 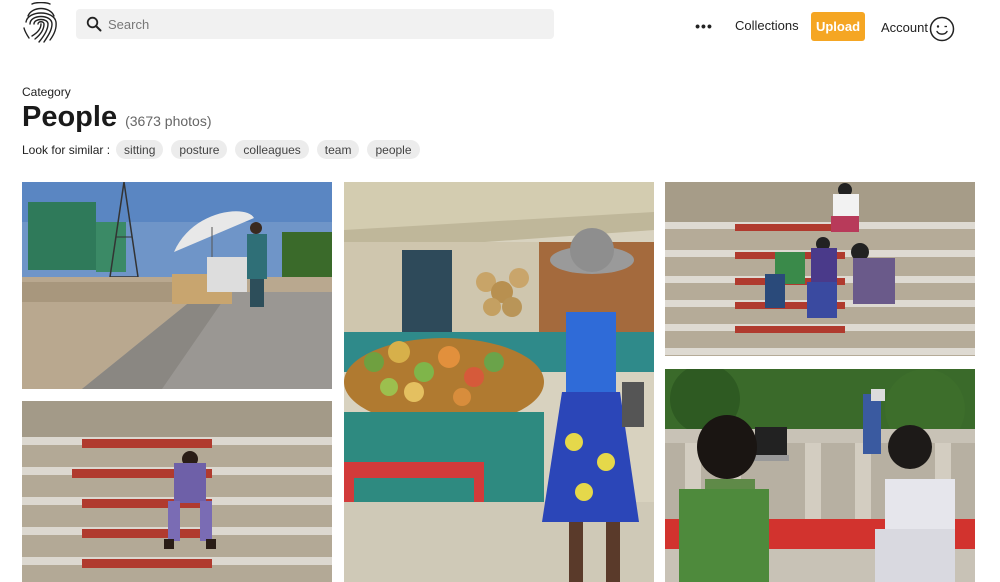 What do you see at coordinates (393, 149) in the screenshot?
I see `tag-people: people` at bounding box center [393, 149].